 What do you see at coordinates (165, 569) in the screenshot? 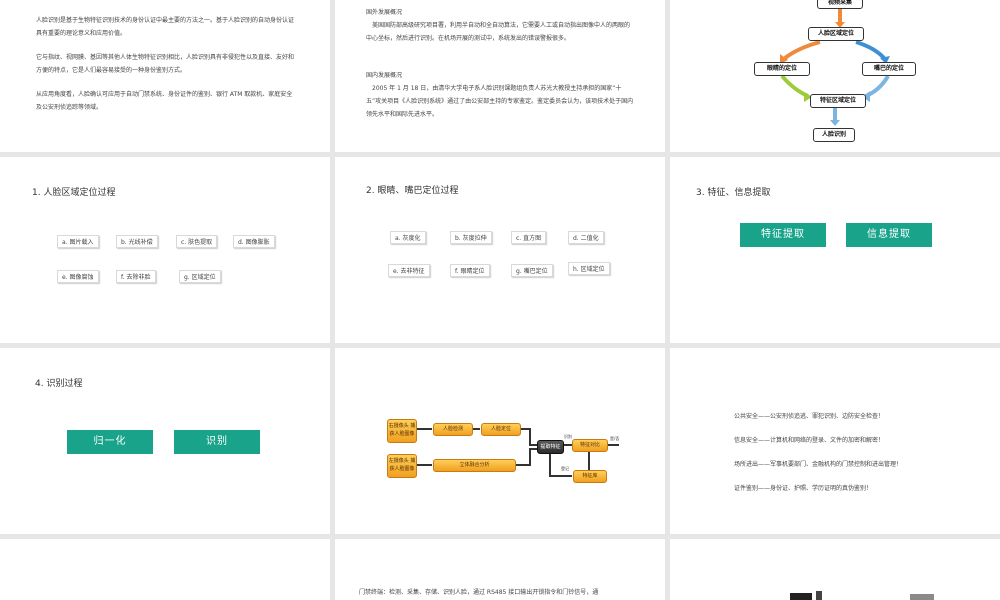
I see `slide-bottom-left` at bounding box center [165, 569].